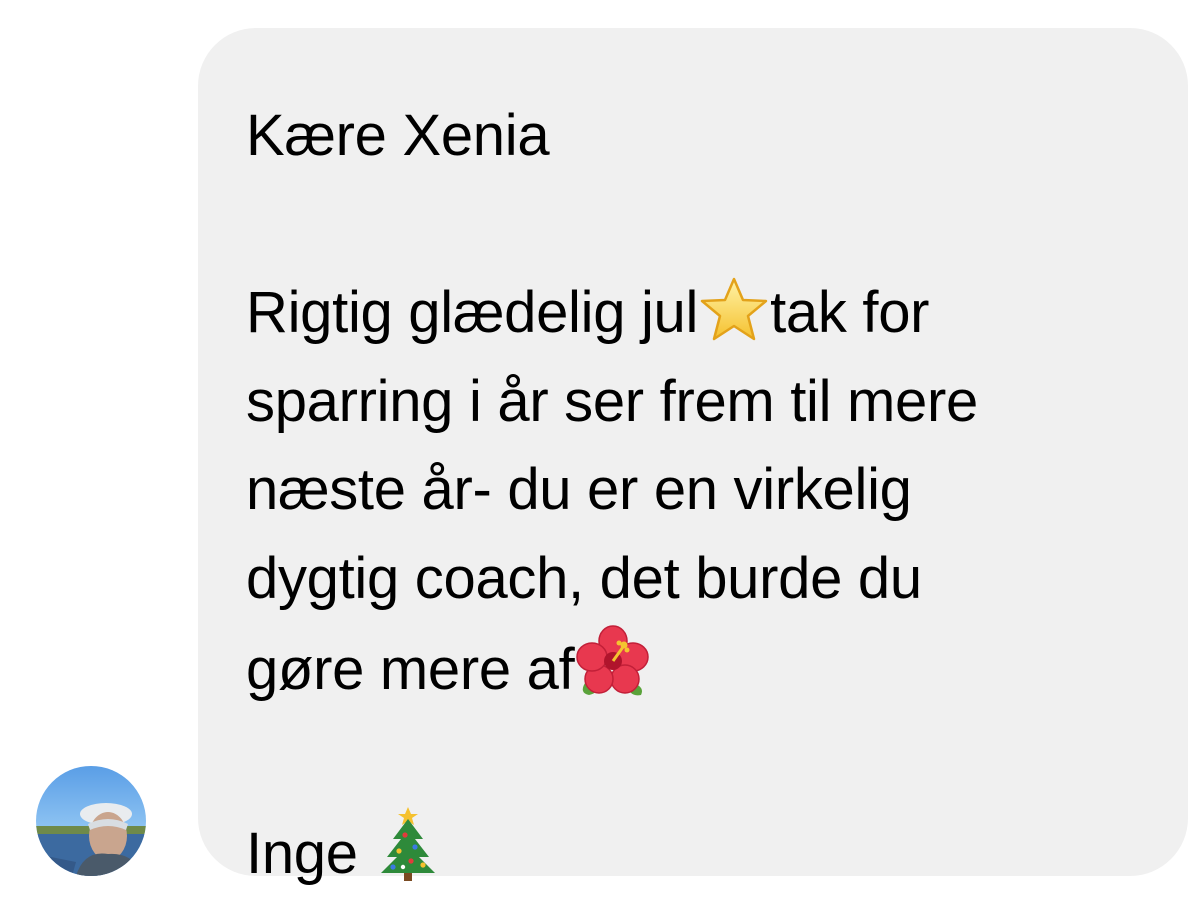 The image size is (1200, 899). What do you see at coordinates (310, 853) in the screenshot?
I see `message-signature: Inge` at bounding box center [310, 853].